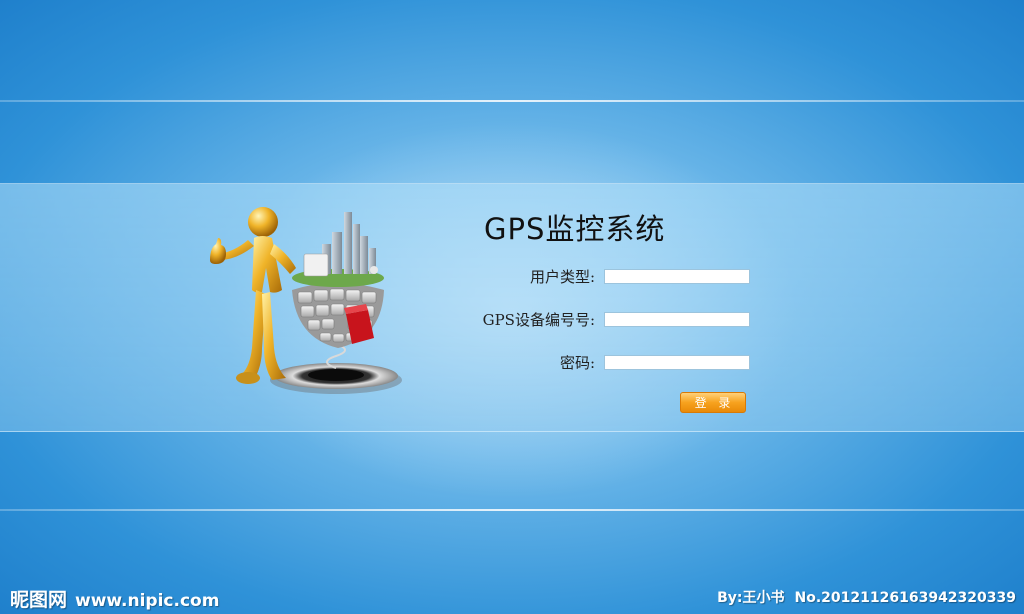 This screenshot has height=614, width=1024. What do you see at coordinates (306, 300) in the screenshot?
I see `gps-illustration` at bounding box center [306, 300].